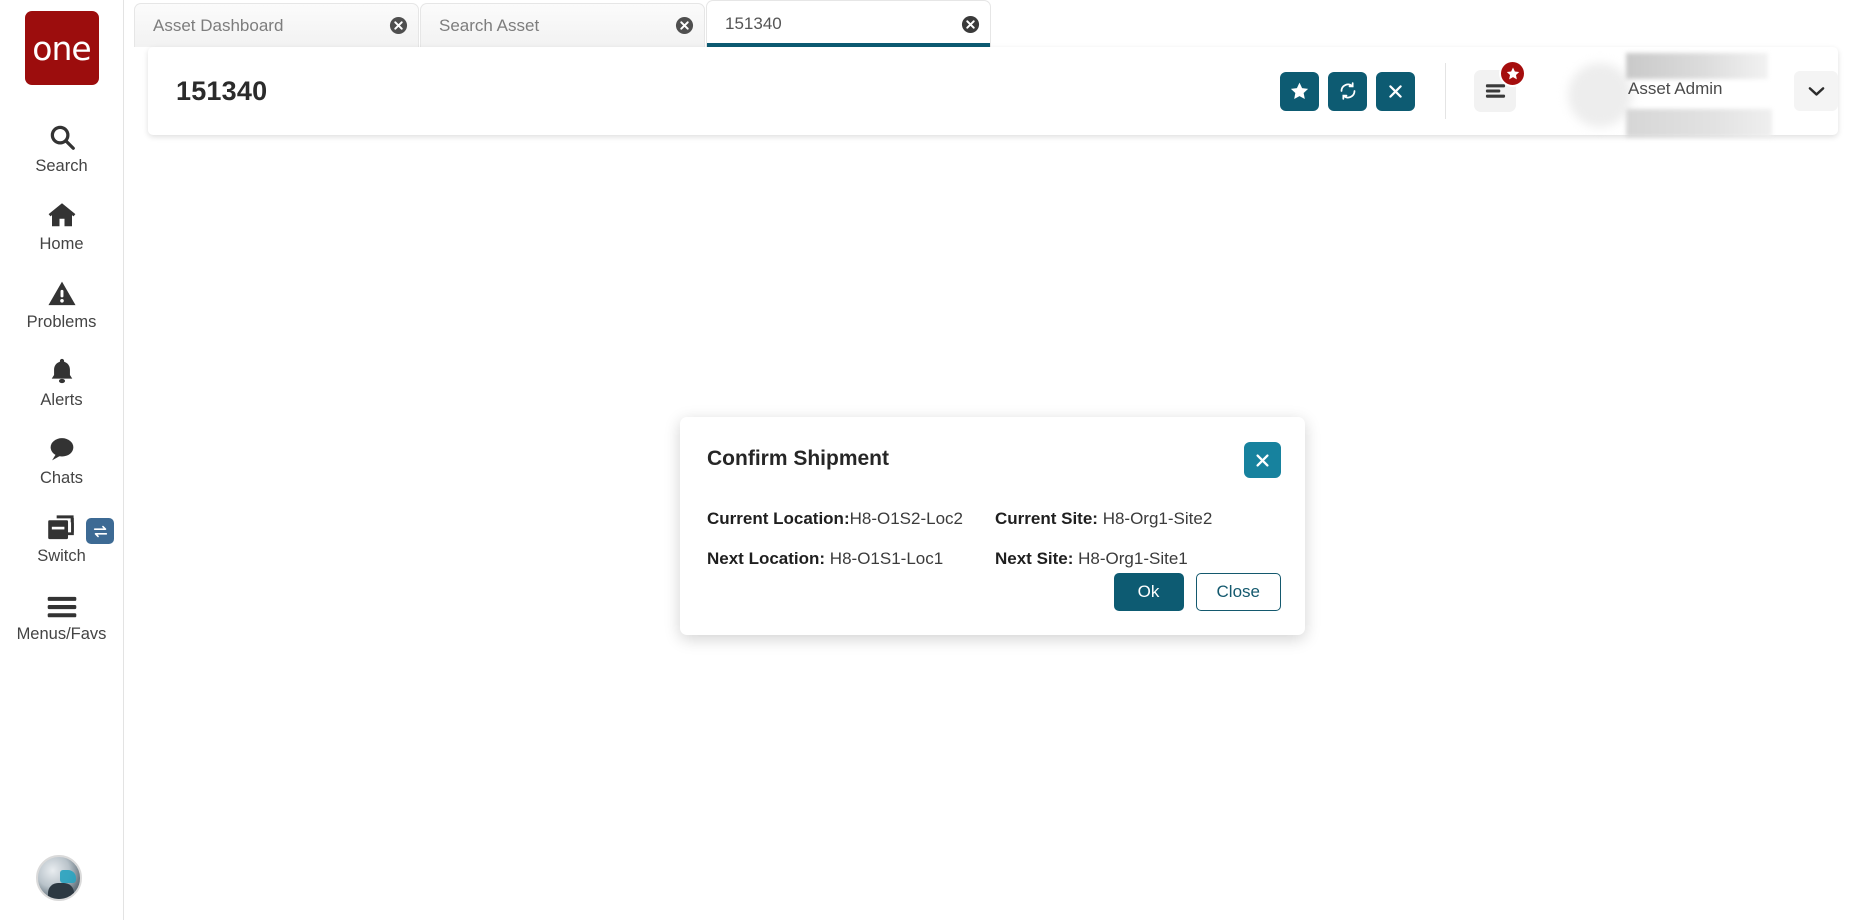 The width and height of the screenshot is (1861, 920). I want to click on tab-label: 151340, so click(753, 23).